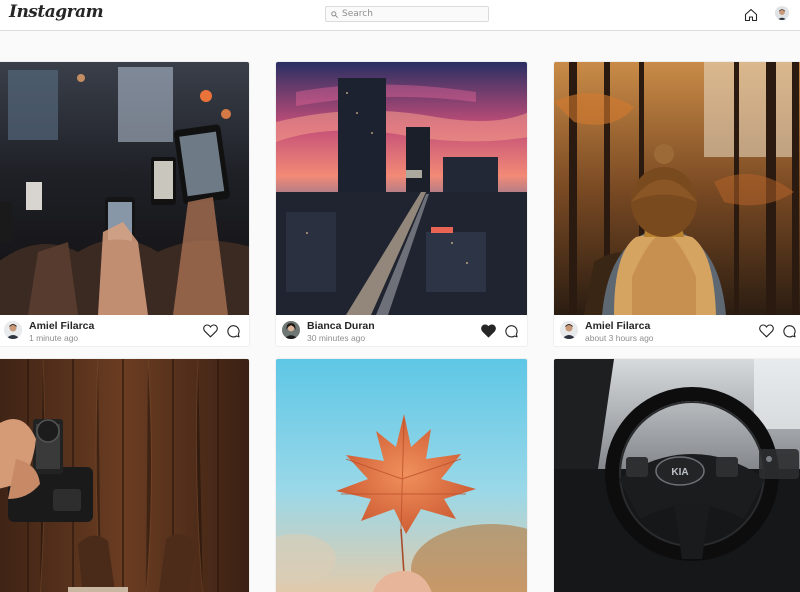 The image size is (800, 592). I want to click on svg-text: KIA, so click(679, 472).